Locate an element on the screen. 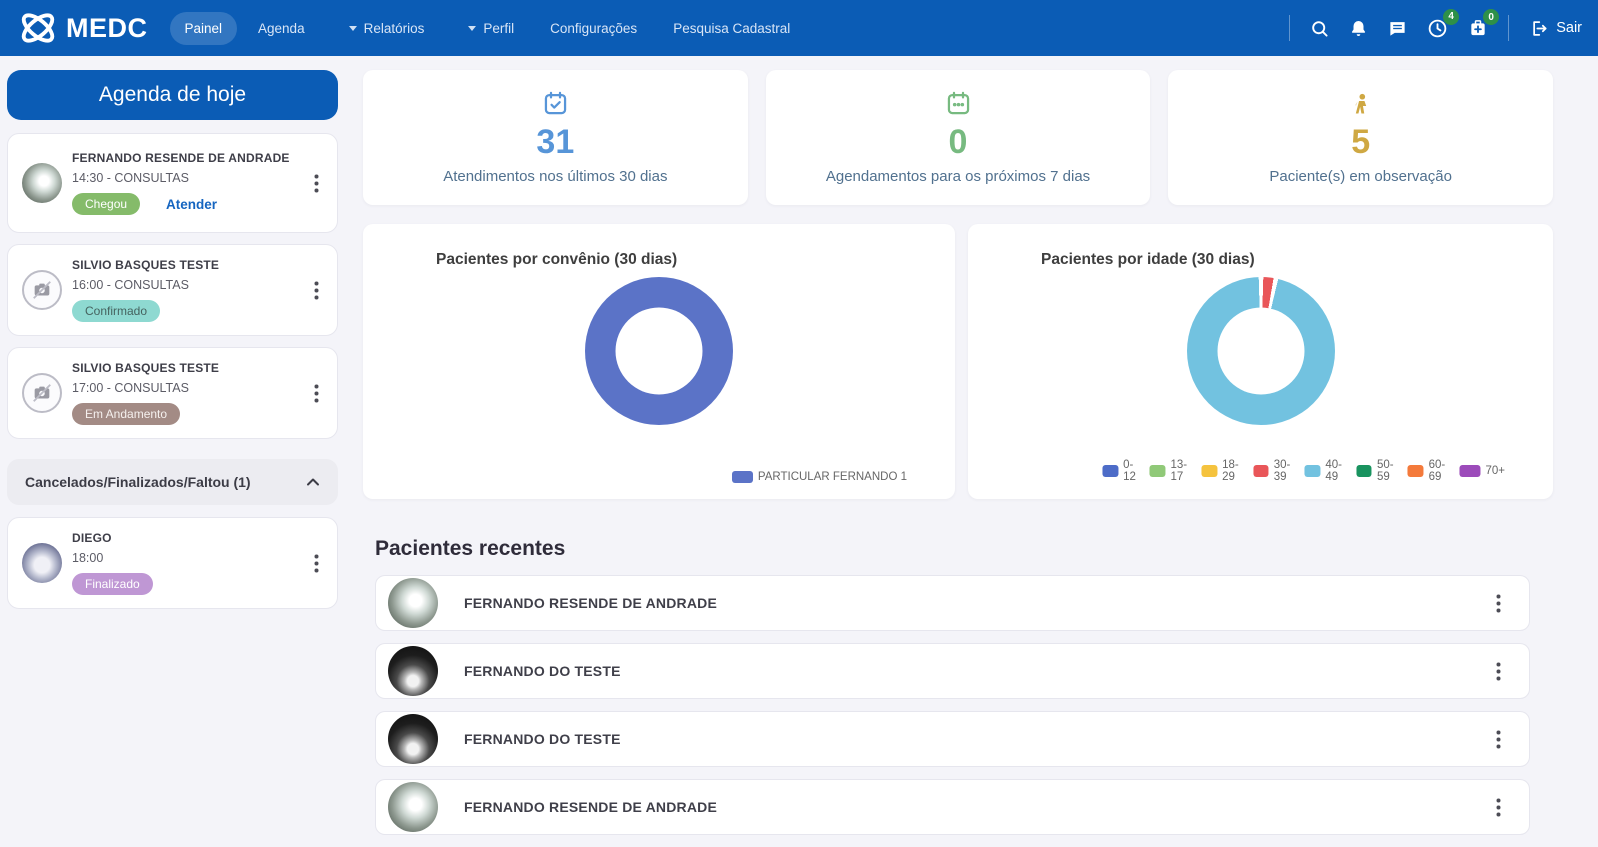  legend-item: 40-49 is located at coordinates (1326, 471).